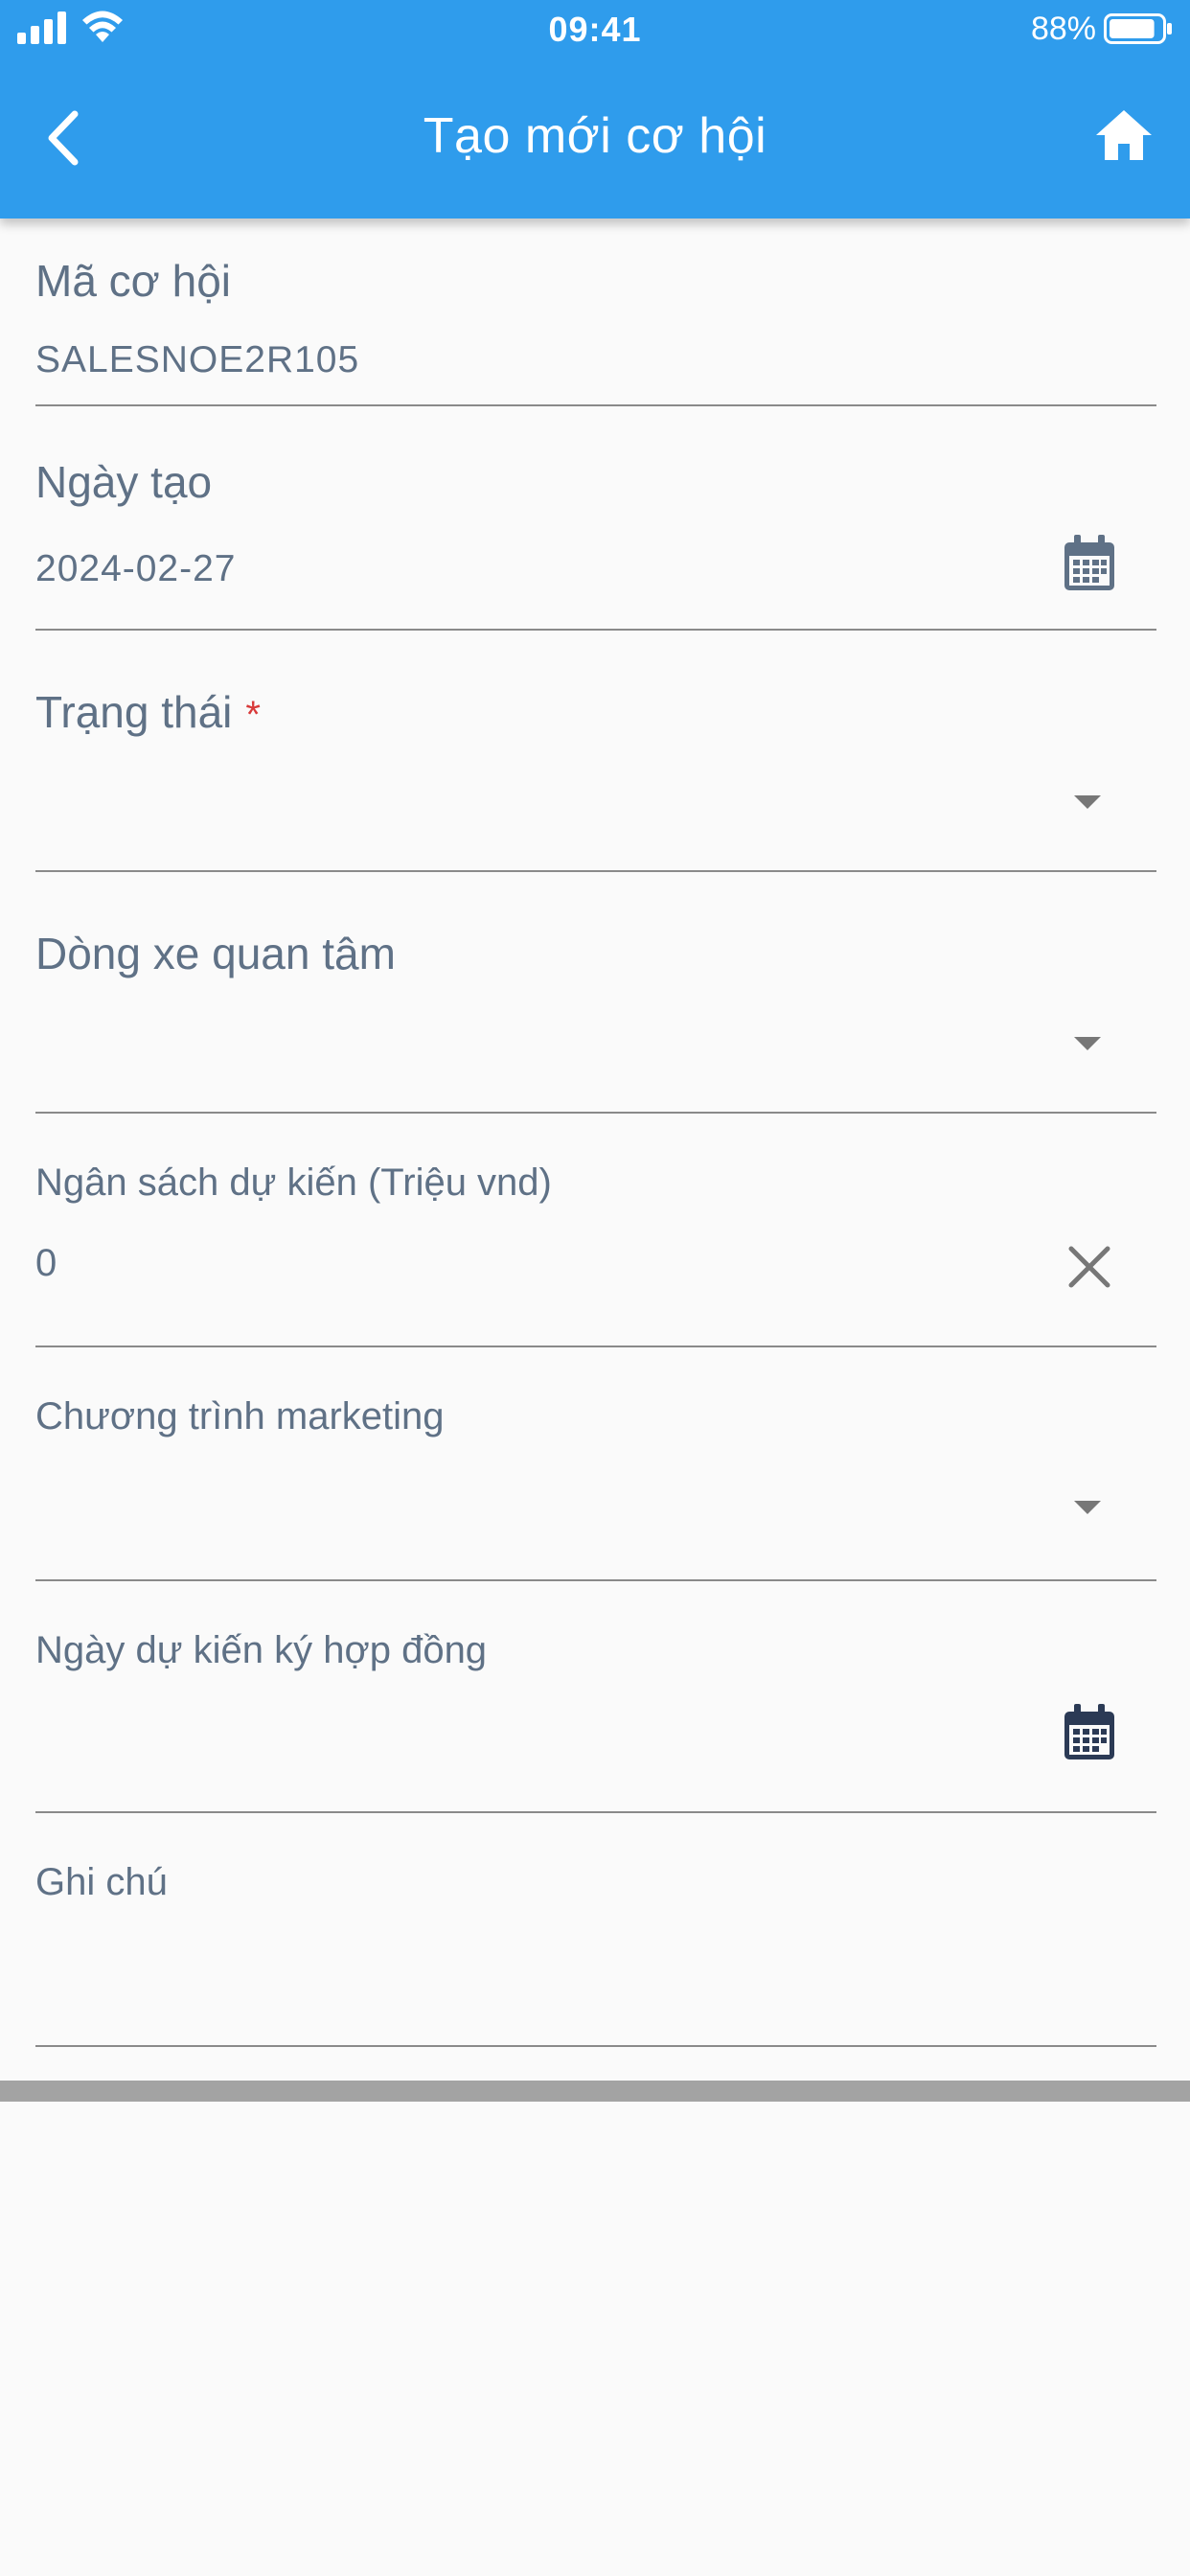 This screenshot has width=1190, height=2576. I want to click on home-icon, so click(1124, 135).